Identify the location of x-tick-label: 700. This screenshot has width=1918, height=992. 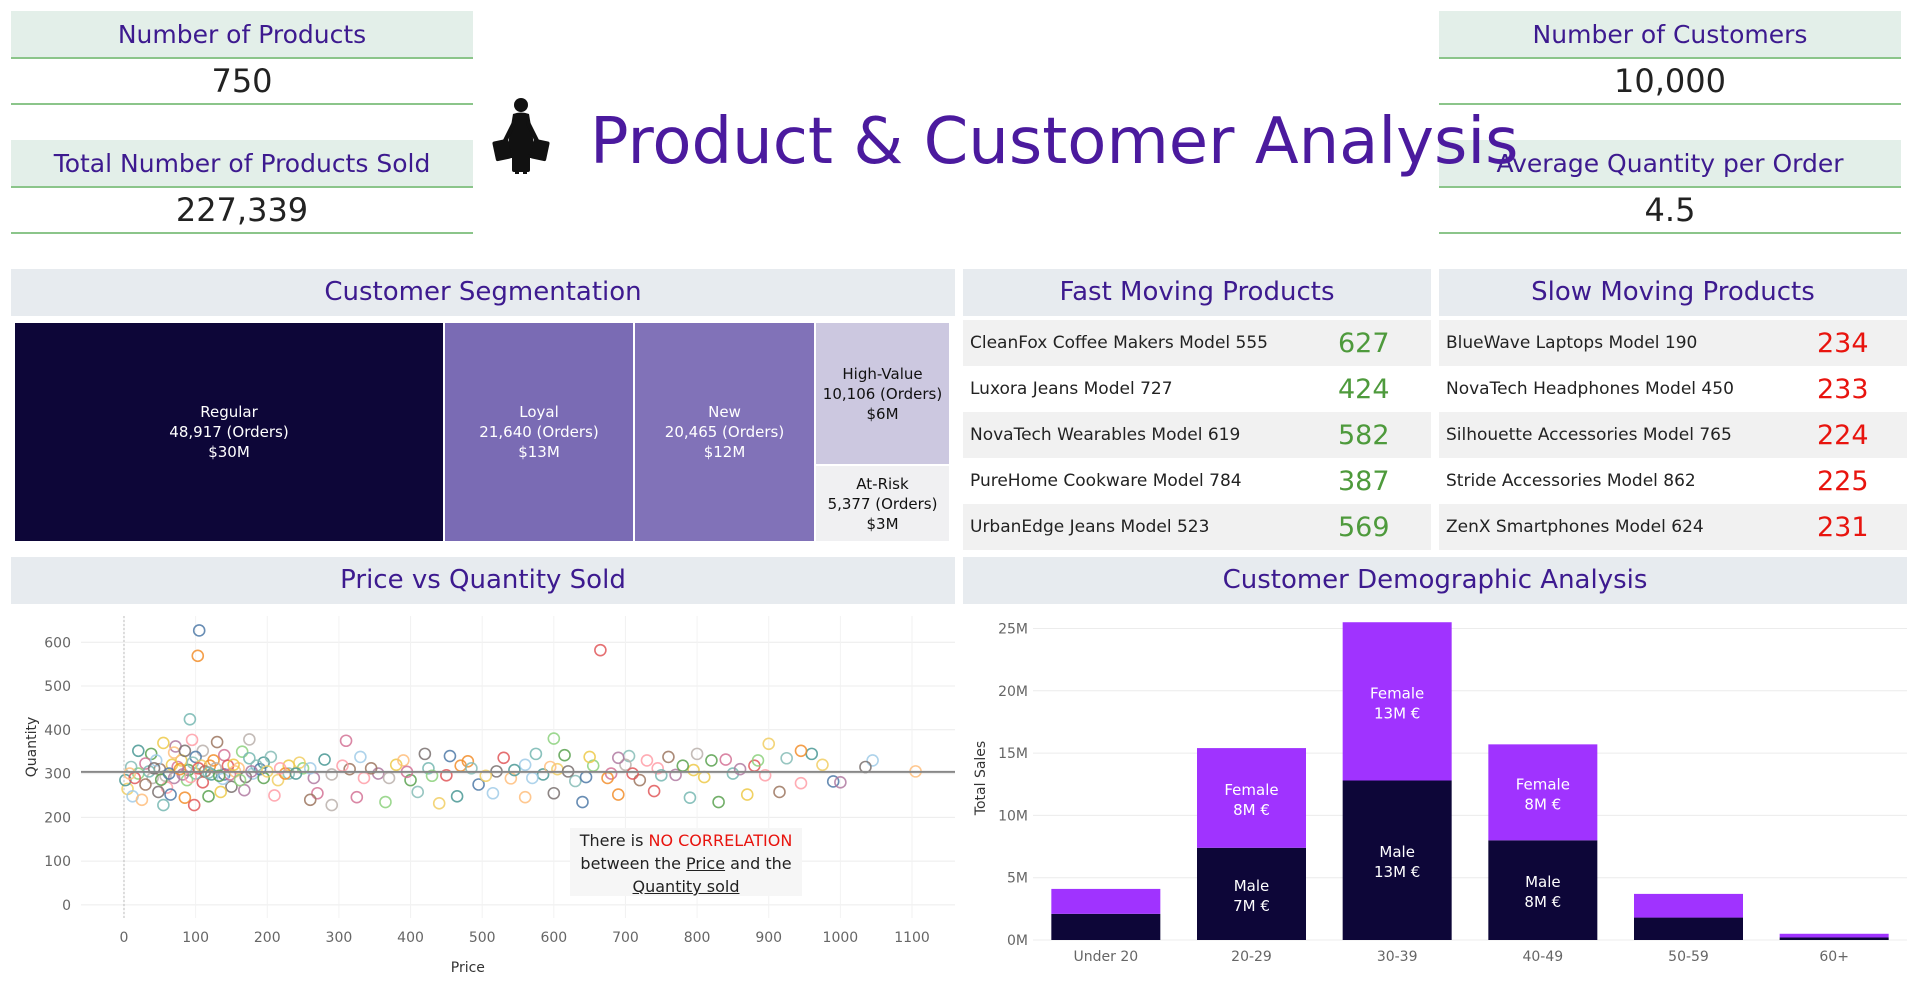
(625, 938).